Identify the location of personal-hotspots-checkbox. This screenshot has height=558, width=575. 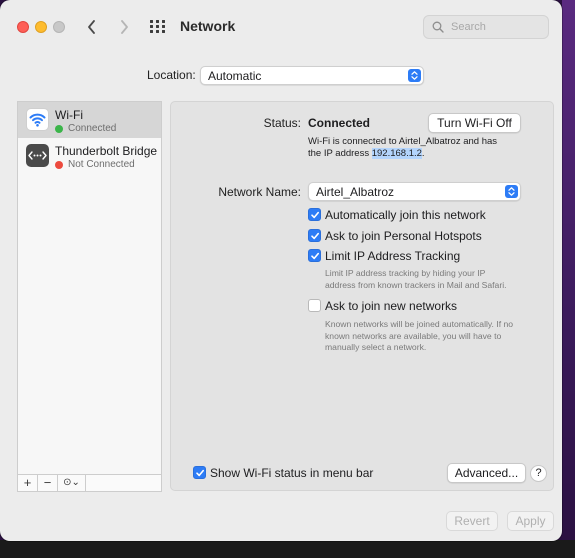
(314, 235).